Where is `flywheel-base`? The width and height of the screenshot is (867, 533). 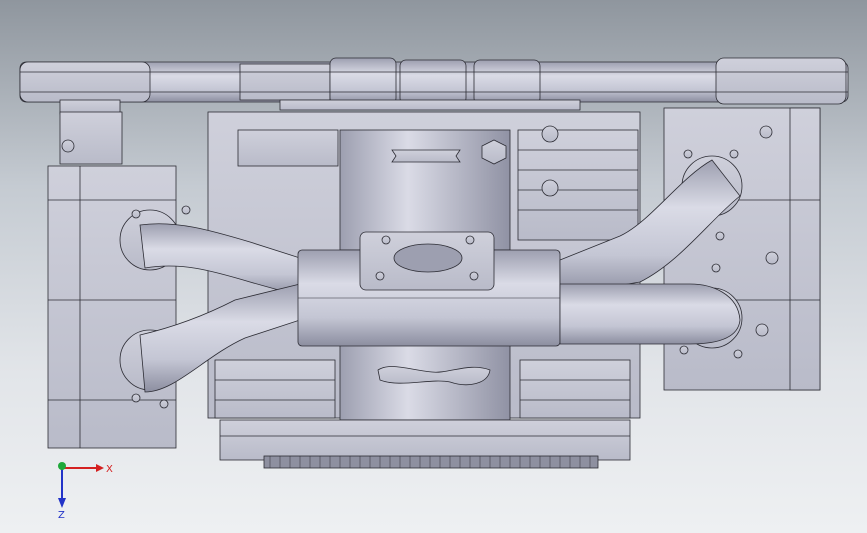 flywheel-base is located at coordinates (425, 444).